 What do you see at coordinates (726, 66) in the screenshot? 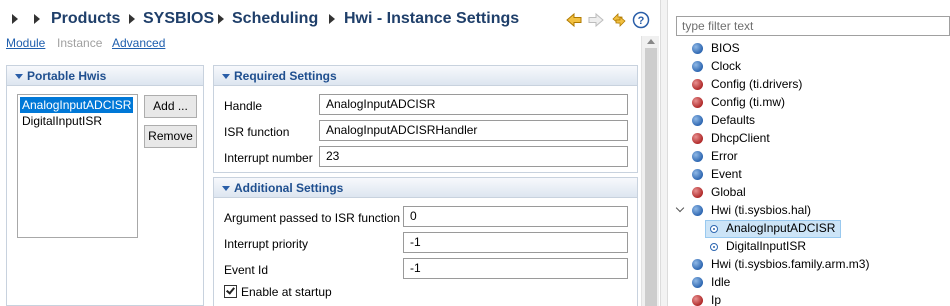
I see `tree-item-label: Clock` at bounding box center [726, 66].